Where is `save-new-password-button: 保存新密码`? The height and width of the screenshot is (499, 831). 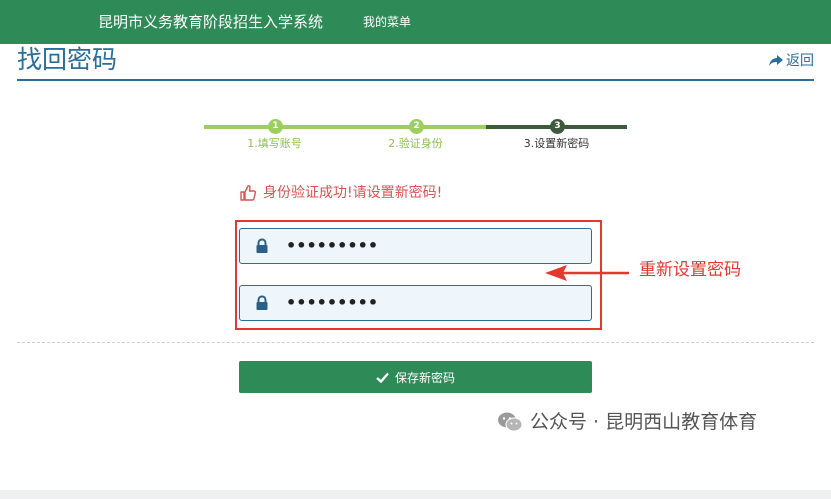
save-new-password-button: 保存新密码 is located at coordinates (415, 377).